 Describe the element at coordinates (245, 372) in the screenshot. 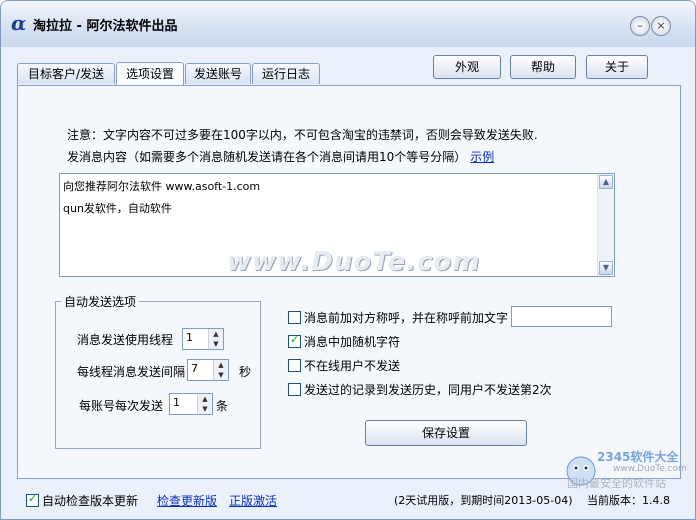

I see `interval-unit: 秒` at that location.